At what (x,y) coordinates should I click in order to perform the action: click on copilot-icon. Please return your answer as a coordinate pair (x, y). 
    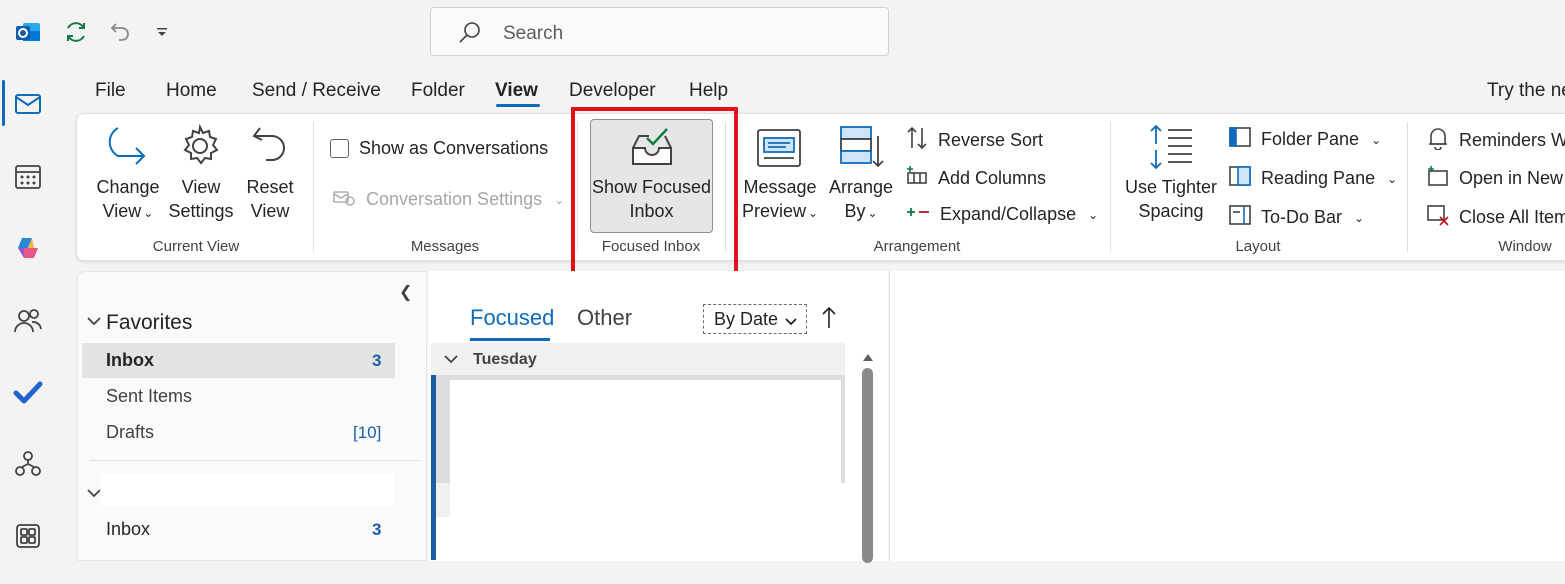
    Looking at the image, I should click on (28, 248).